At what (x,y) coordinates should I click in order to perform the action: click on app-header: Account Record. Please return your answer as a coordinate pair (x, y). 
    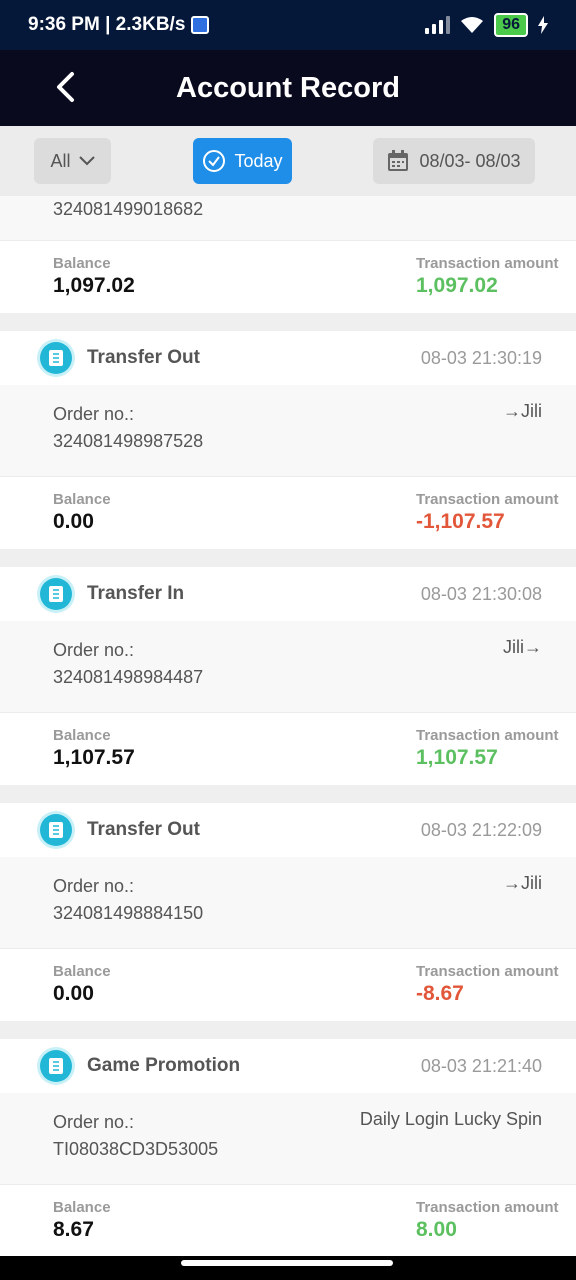
    Looking at the image, I should click on (288, 88).